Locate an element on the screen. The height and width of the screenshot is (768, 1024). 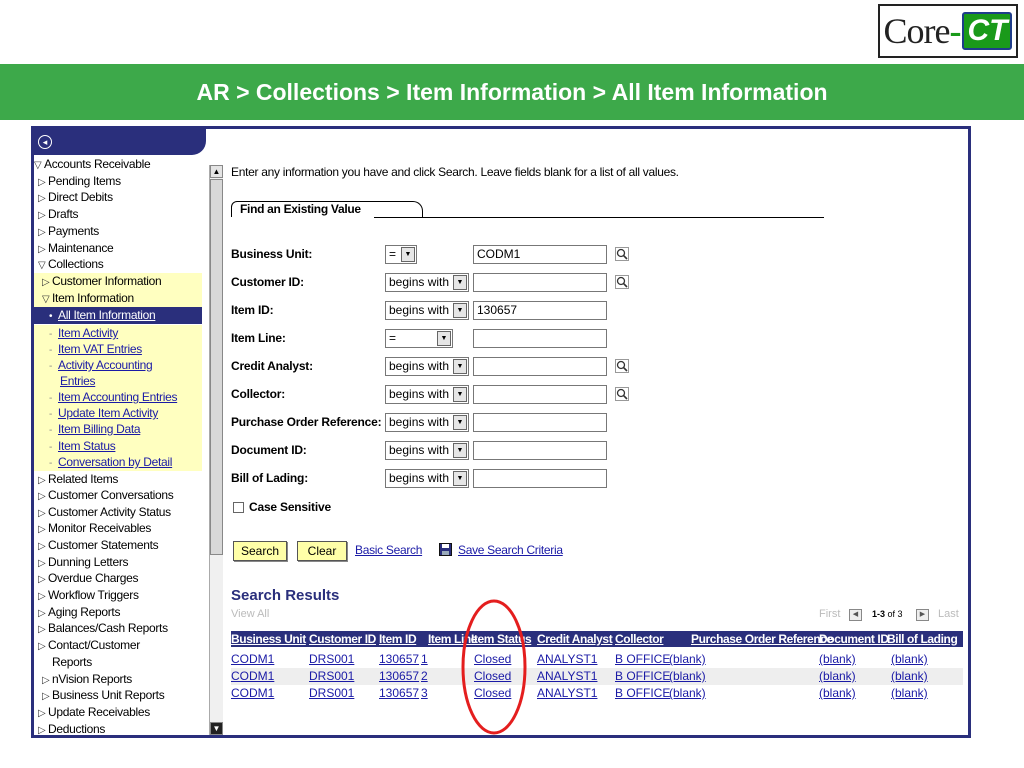
credit-analyst-operator-select: begins with ▼ is located at coordinates (427, 366).